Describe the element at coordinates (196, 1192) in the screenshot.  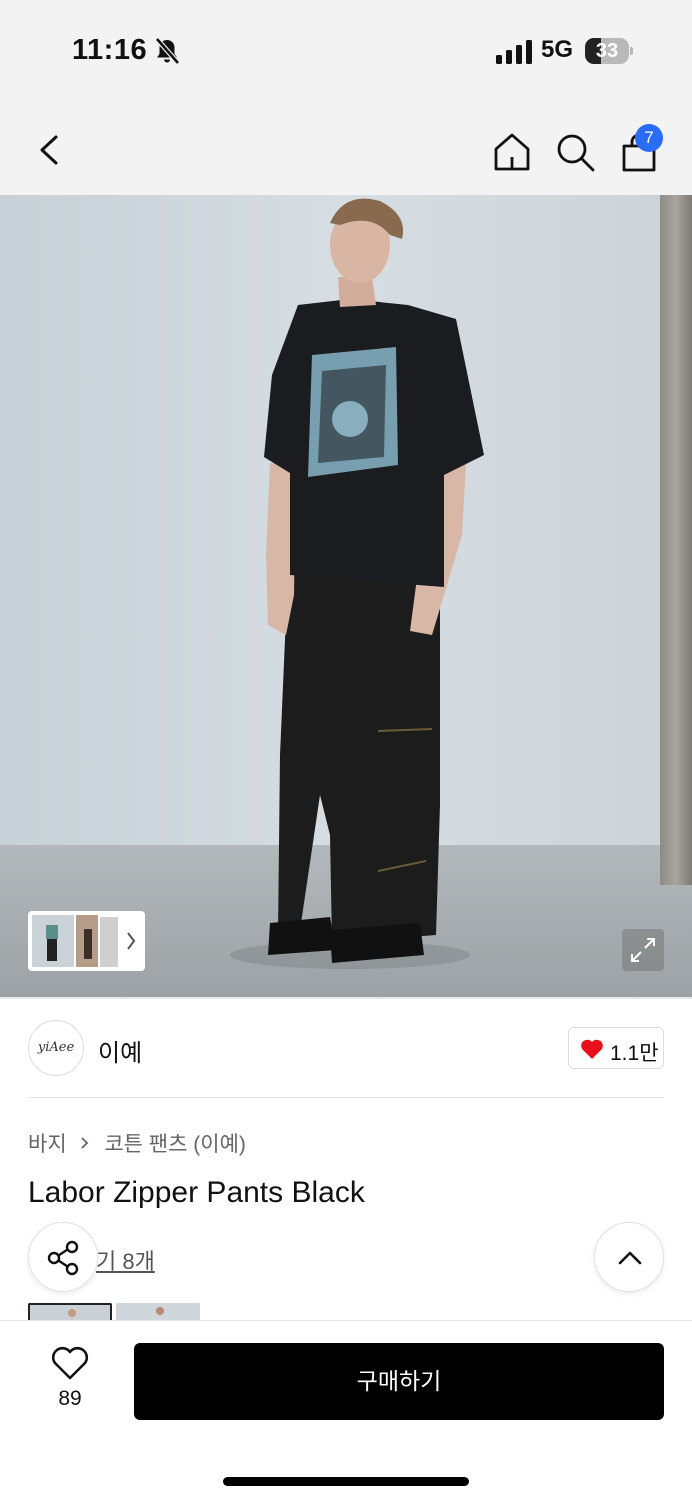
I see `product-title: Labor Zipper Pants Black` at that location.